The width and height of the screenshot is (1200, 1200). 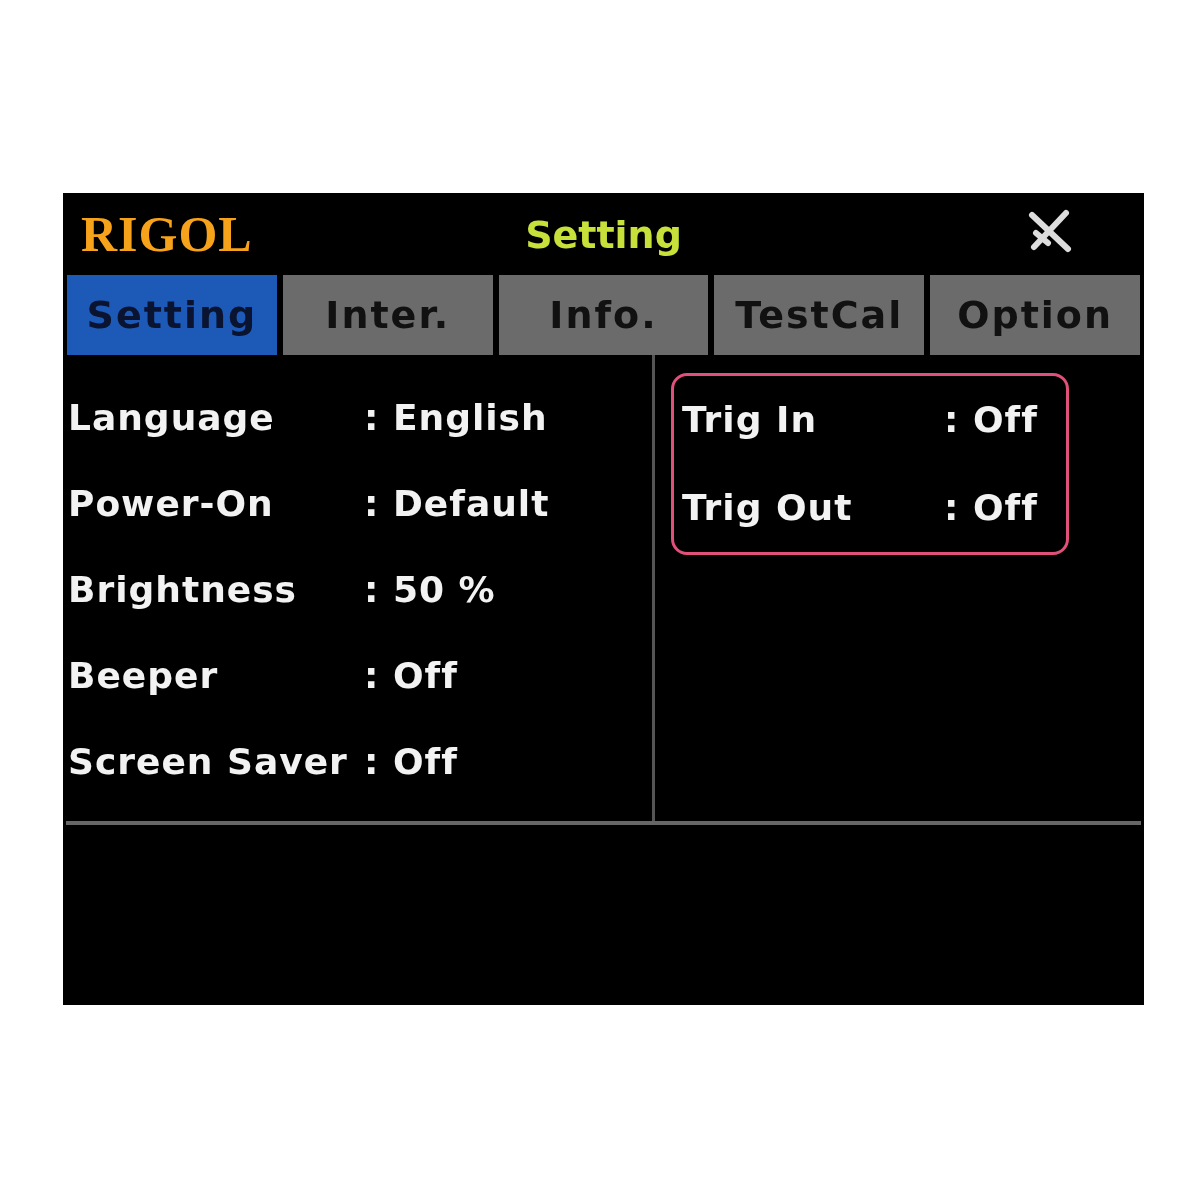 What do you see at coordinates (768, 508) in the screenshot?
I see `setting-label: Trig Out` at bounding box center [768, 508].